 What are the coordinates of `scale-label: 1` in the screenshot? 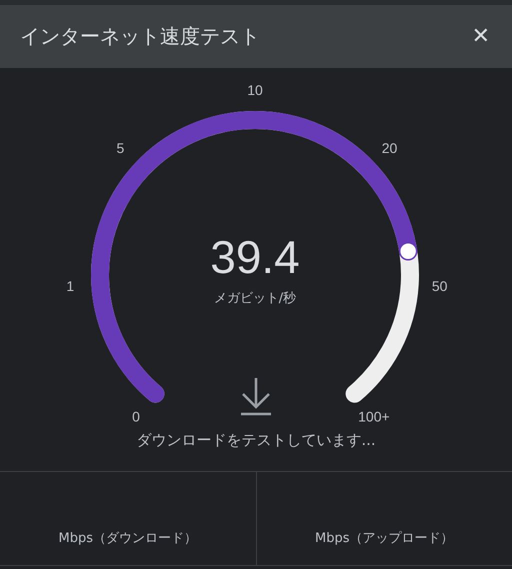 It's located at (70, 286).